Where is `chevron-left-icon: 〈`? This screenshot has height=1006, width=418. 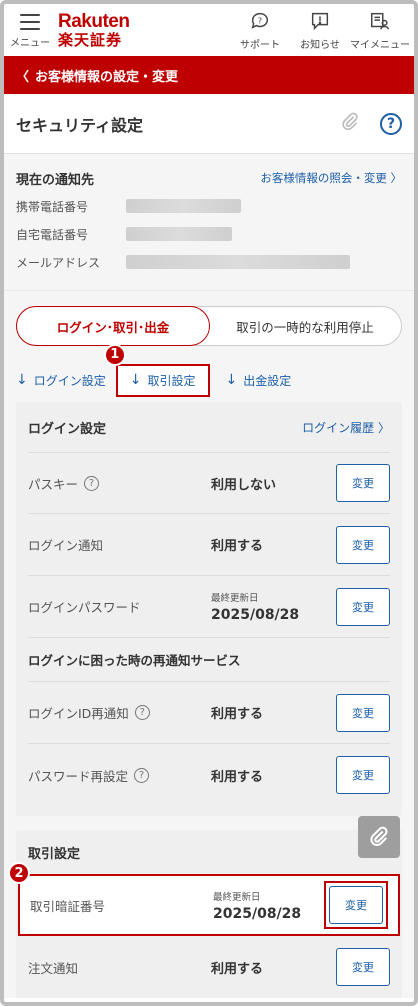 chevron-left-icon: 〈 is located at coordinates (23, 77).